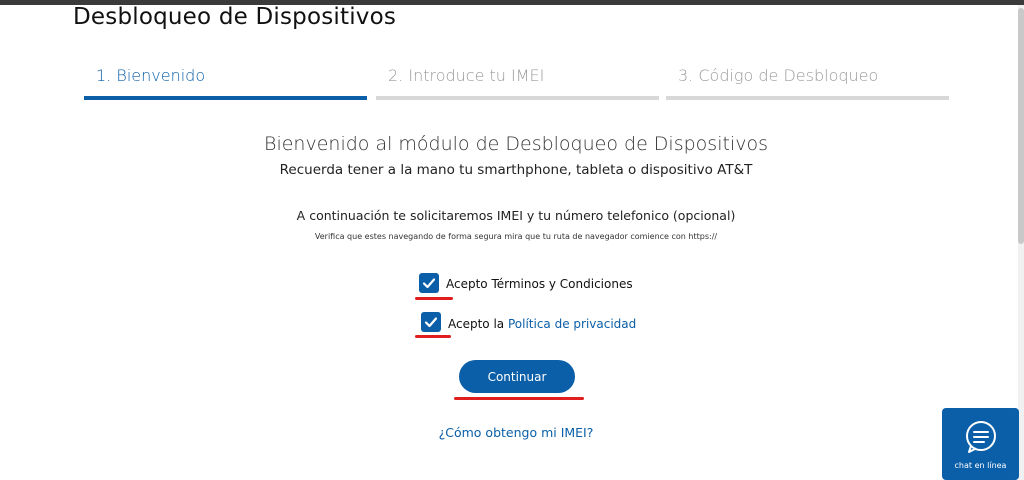 The width and height of the screenshot is (1024, 480). Describe the element at coordinates (572, 324) in the screenshot. I see `privacy-policy-link: Política de privacidad` at that location.